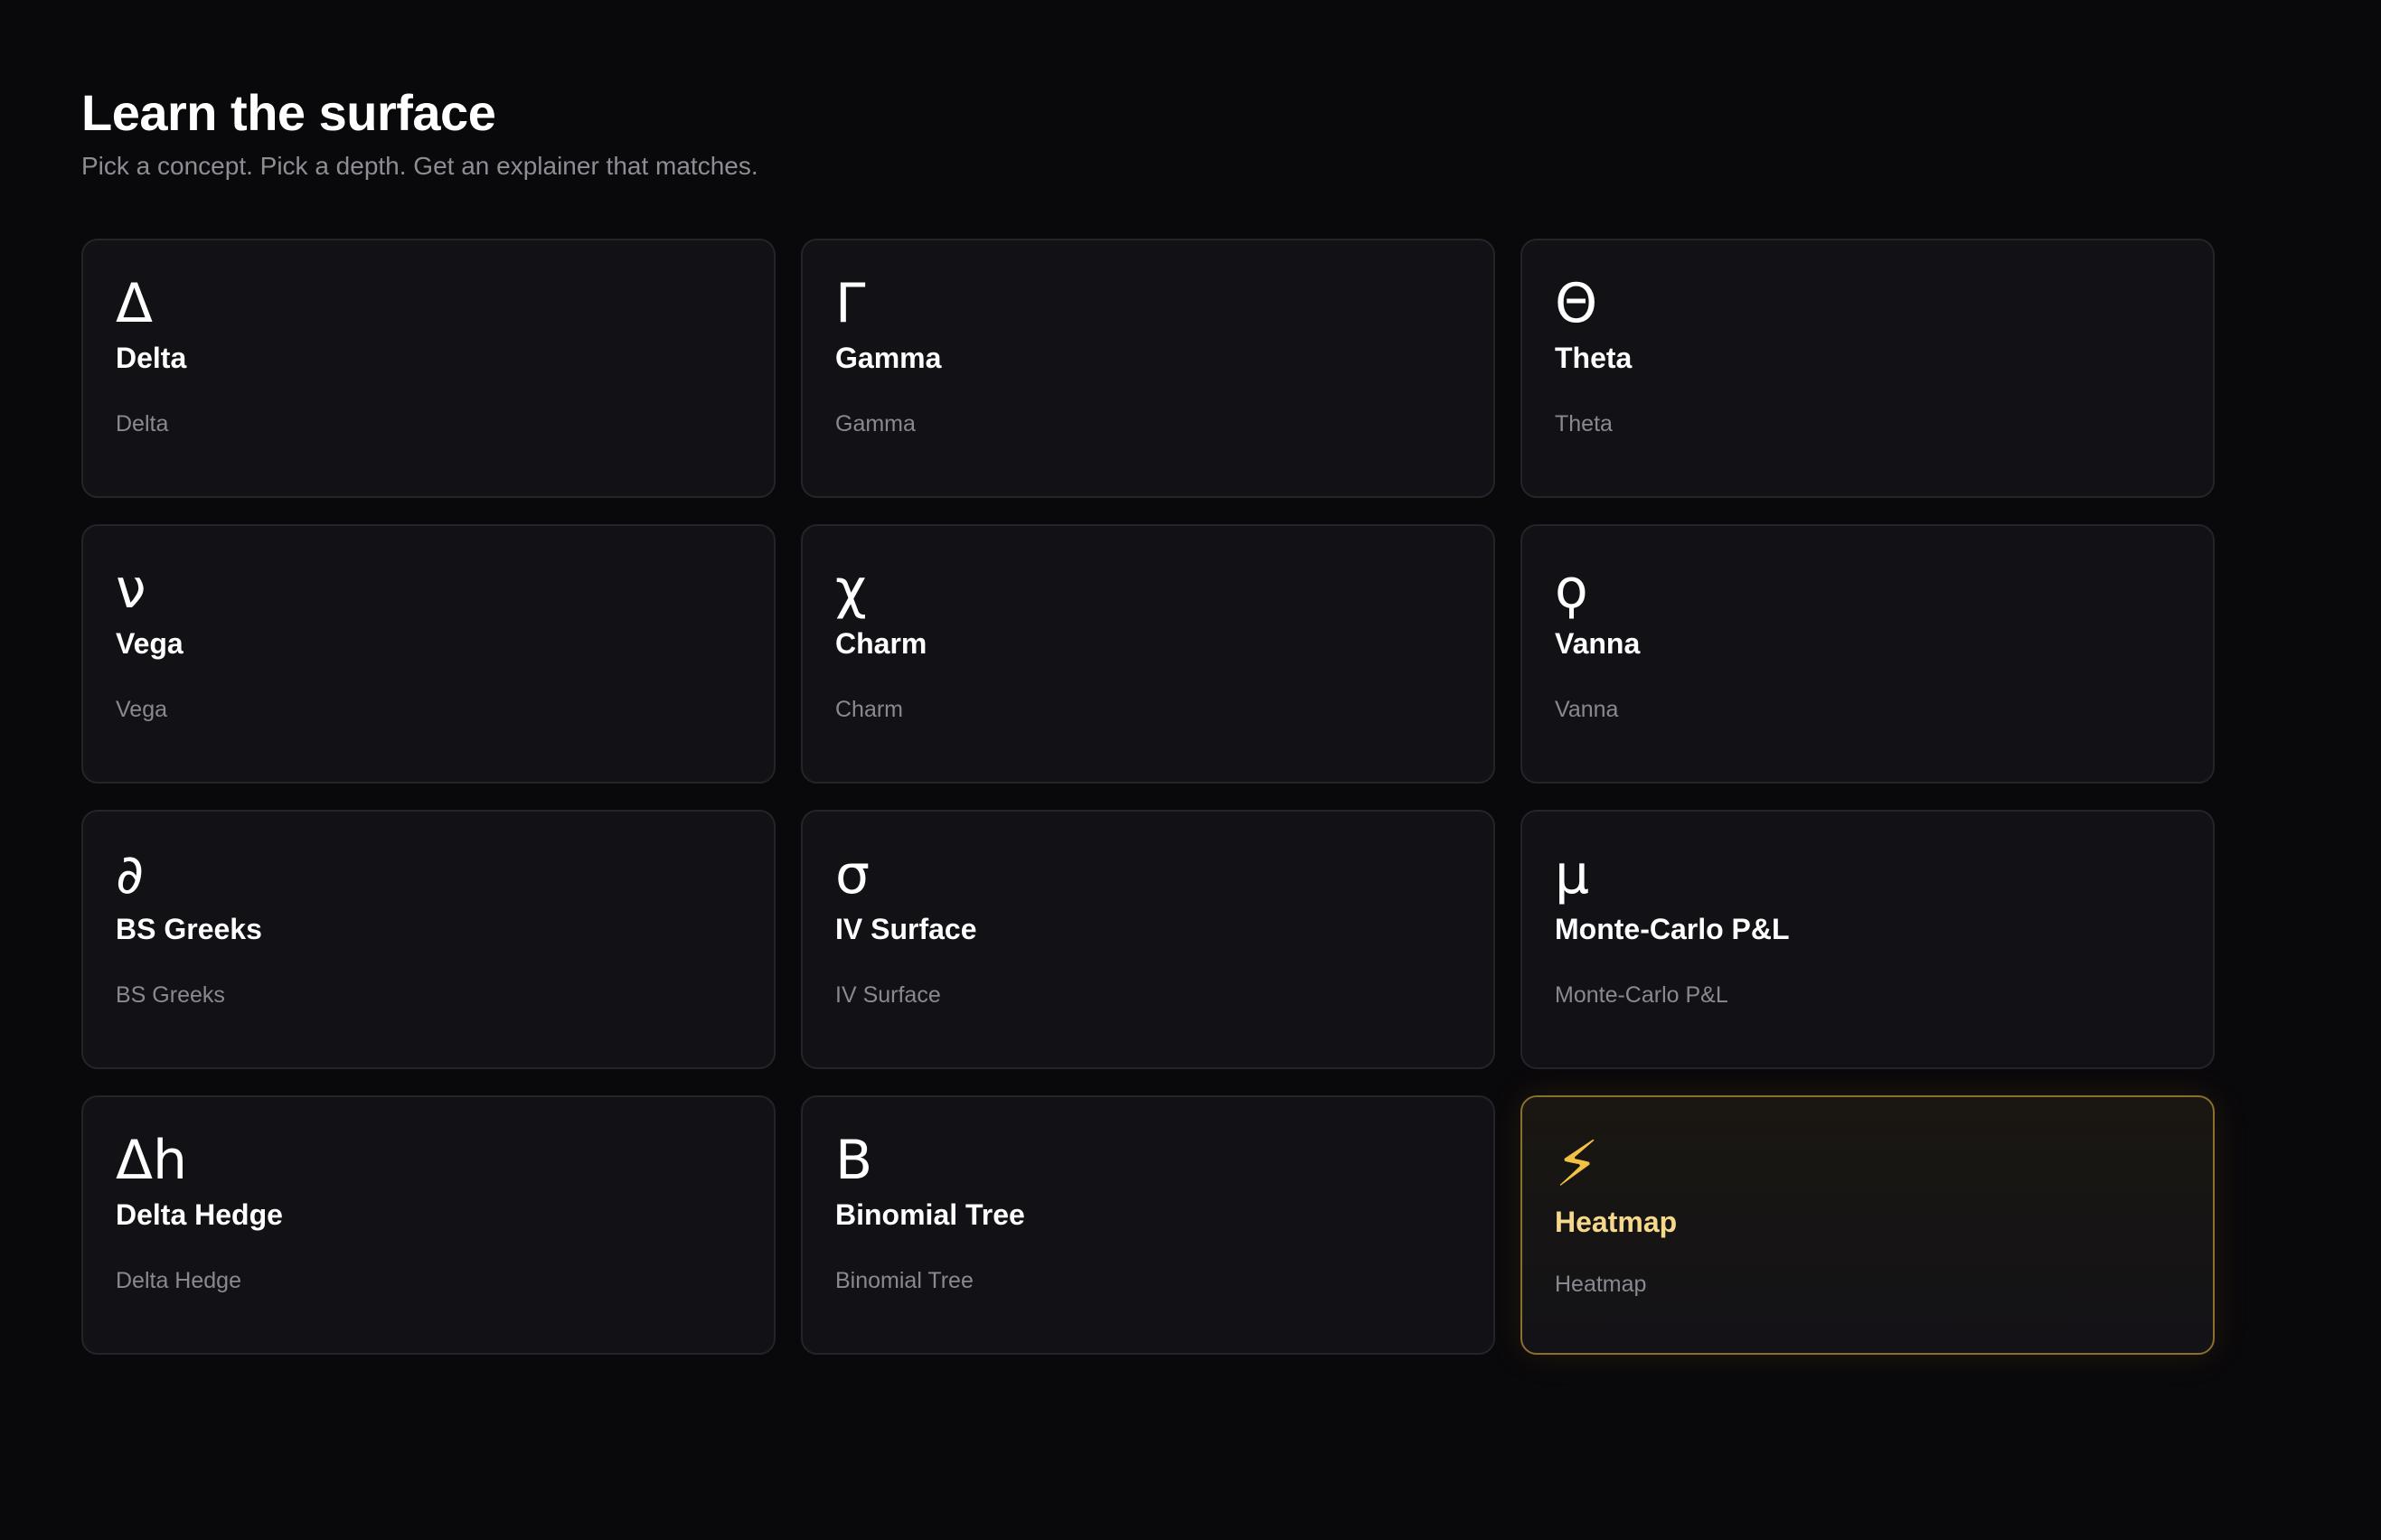 The height and width of the screenshot is (1540, 2381). Describe the element at coordinates (142, 709) in the screenshot. I see `card-description: Vega` at that location.